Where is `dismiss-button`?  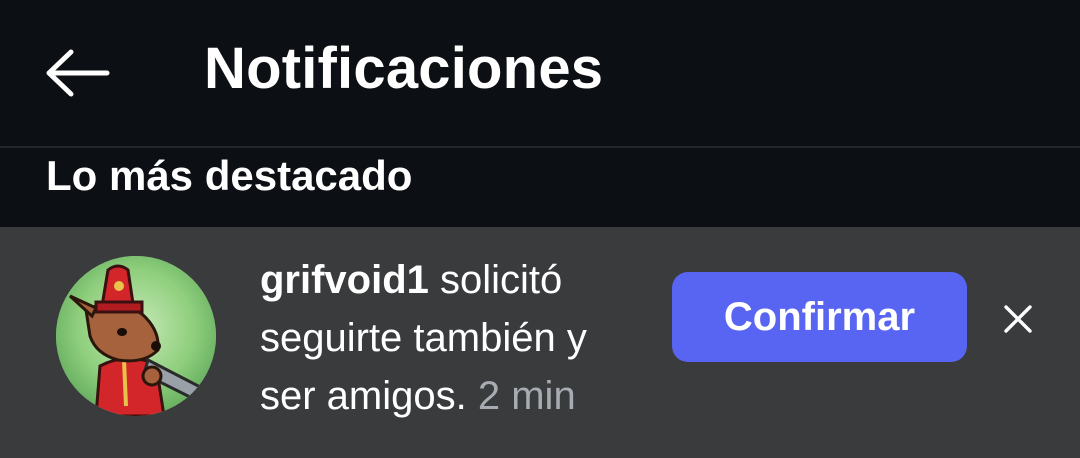 dismiss-button is located at coordinates (1018, 319).